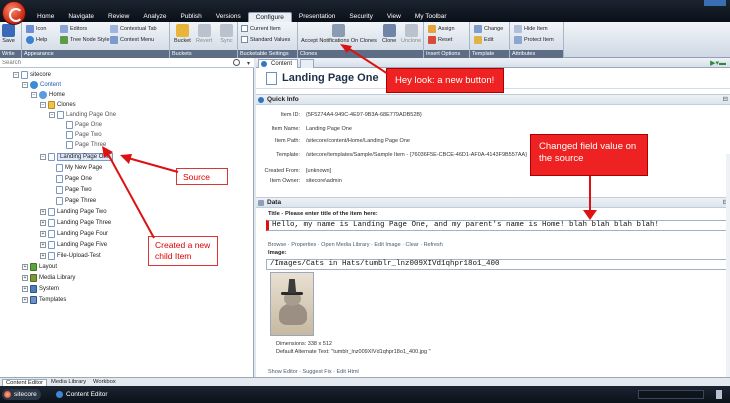 Image resolution: width=730 pixels, height=403 pixels. I want to click on reset-button: Reset, so click(440, 40).